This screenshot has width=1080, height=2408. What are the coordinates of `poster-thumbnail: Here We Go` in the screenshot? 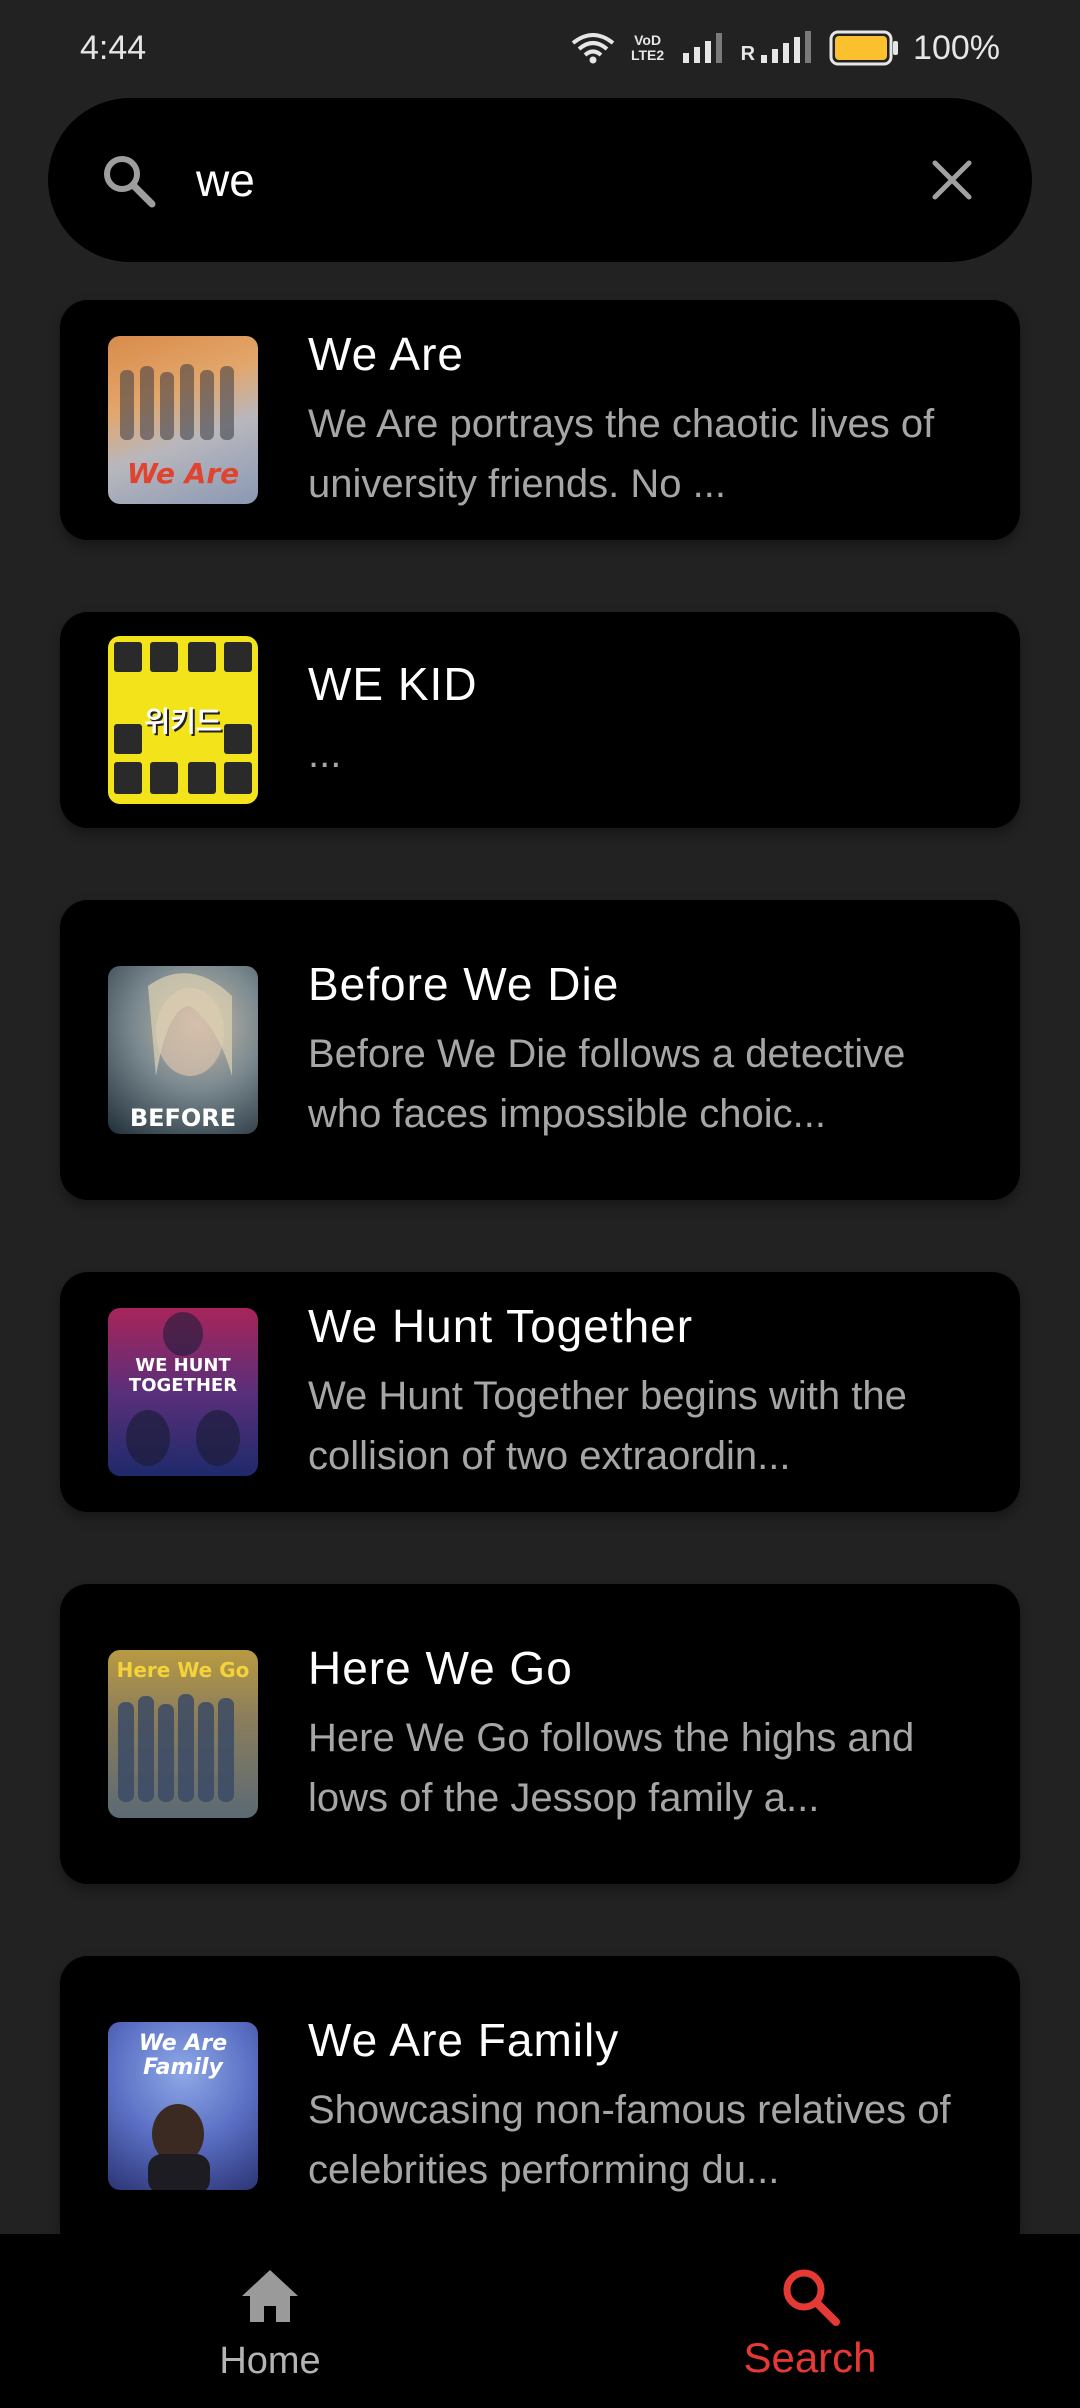 It's located at (183, 1734).